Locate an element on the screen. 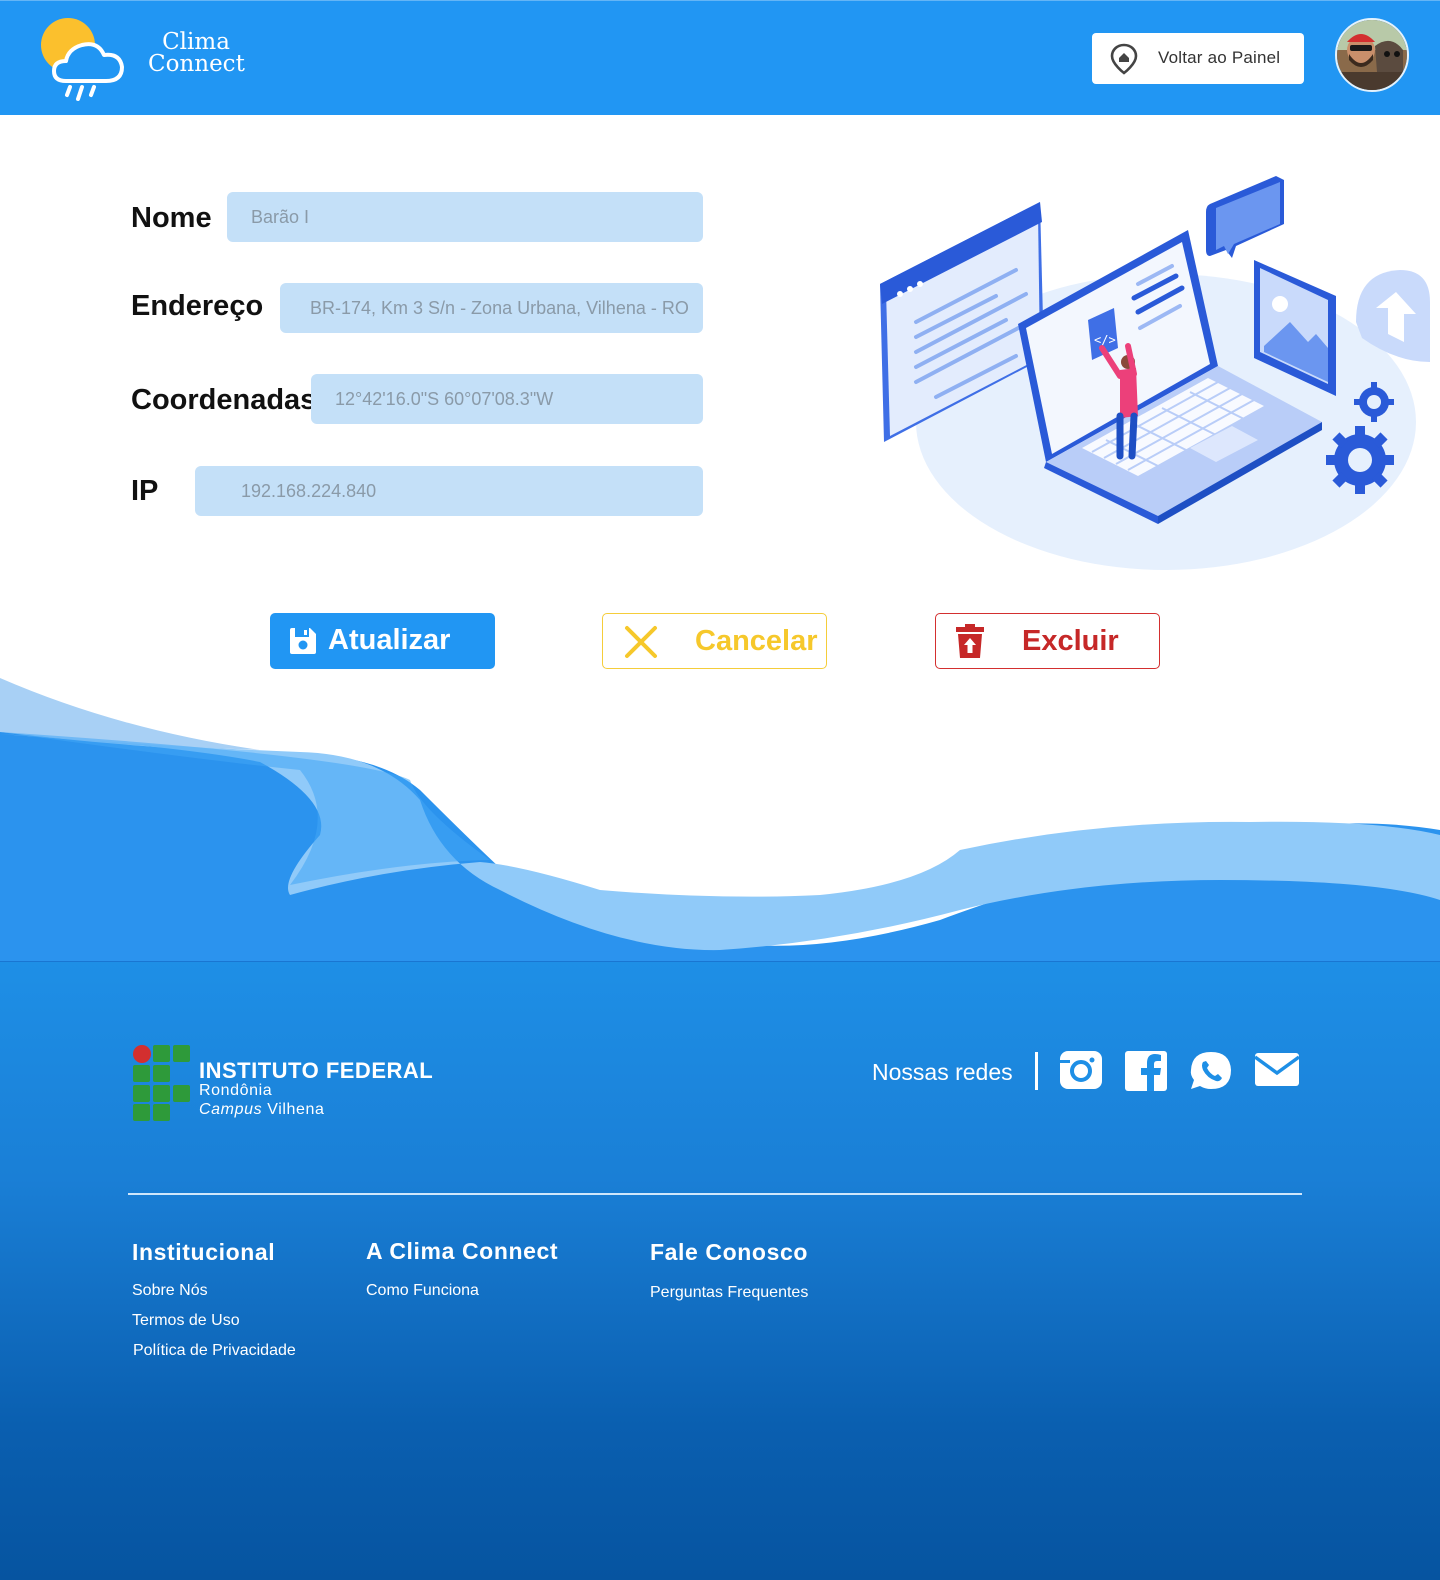 This screenshot has height=1580, width=1440. footer-col-clima-connect-title: A Clima Connect is located at coordinates (462, 1251).